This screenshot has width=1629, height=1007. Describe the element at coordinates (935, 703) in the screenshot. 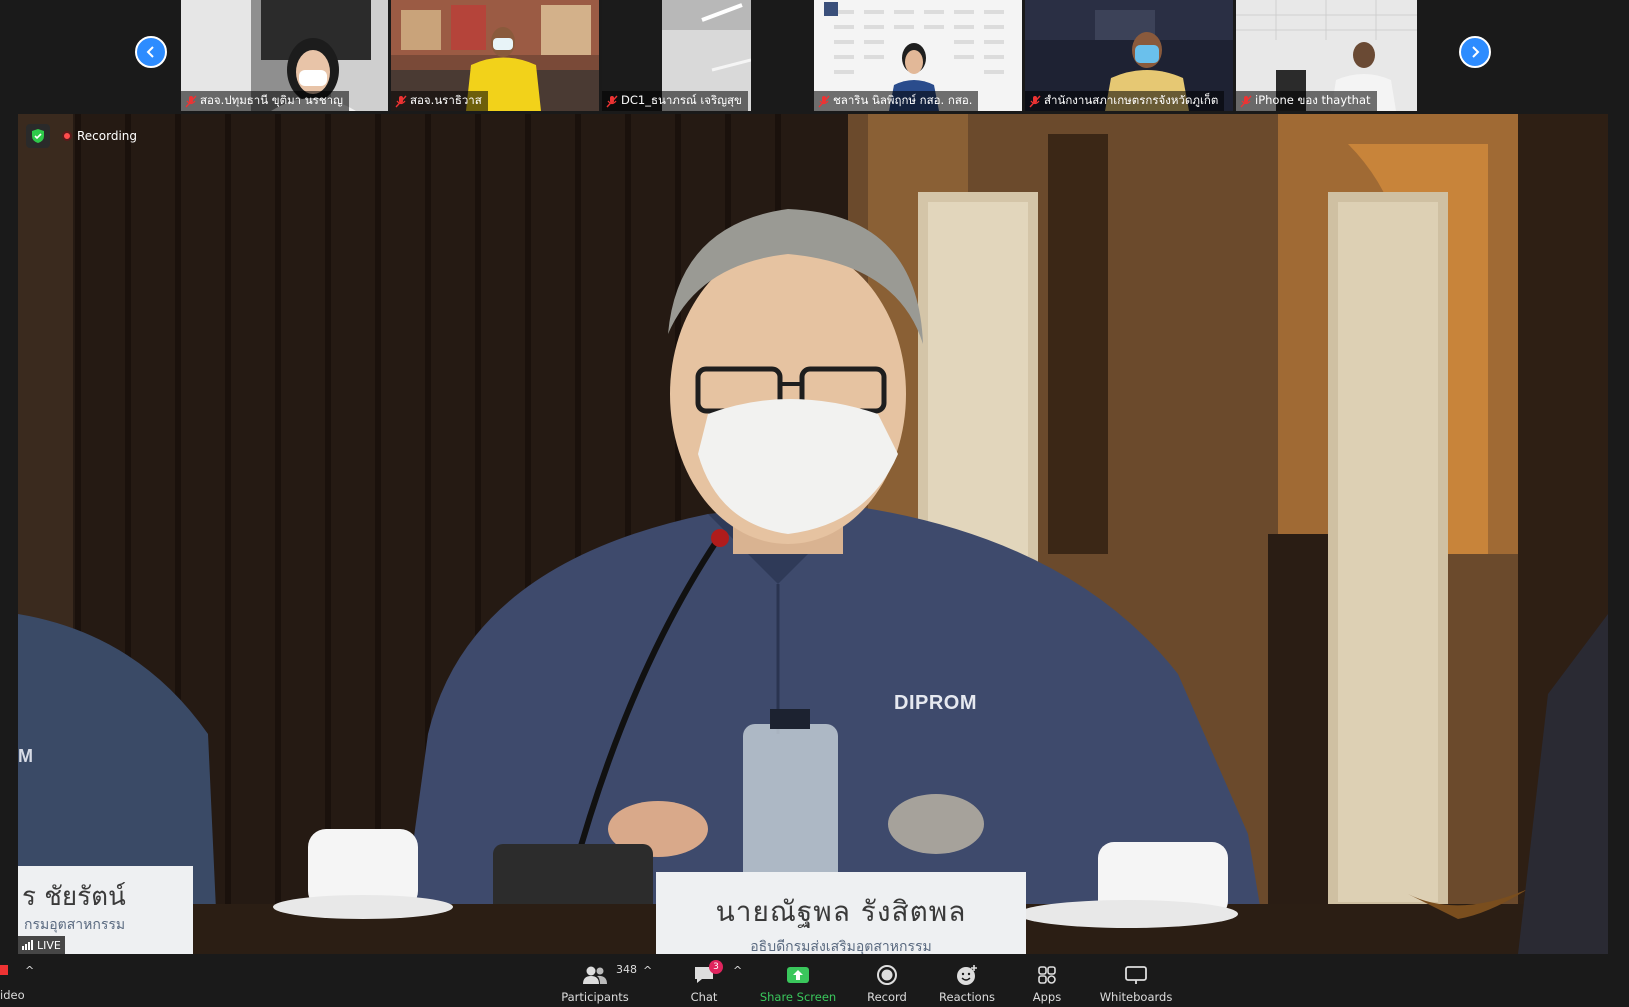

I see `shirt-logo-text: DIPROM` at that location.